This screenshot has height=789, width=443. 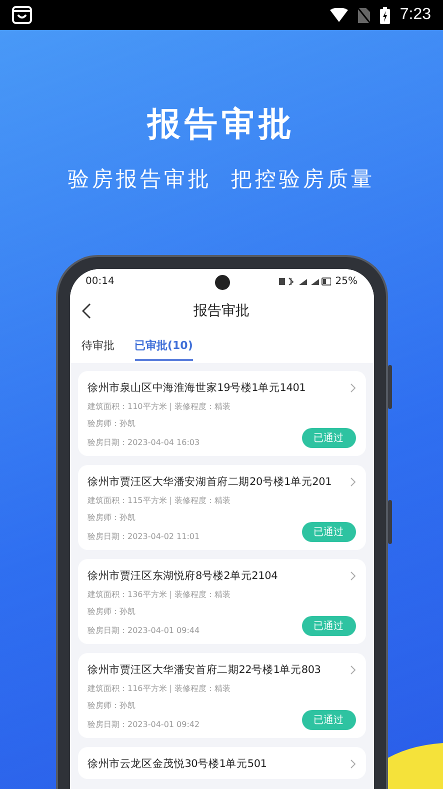 I want to click on camera-hole, so click(x=222, y=282).